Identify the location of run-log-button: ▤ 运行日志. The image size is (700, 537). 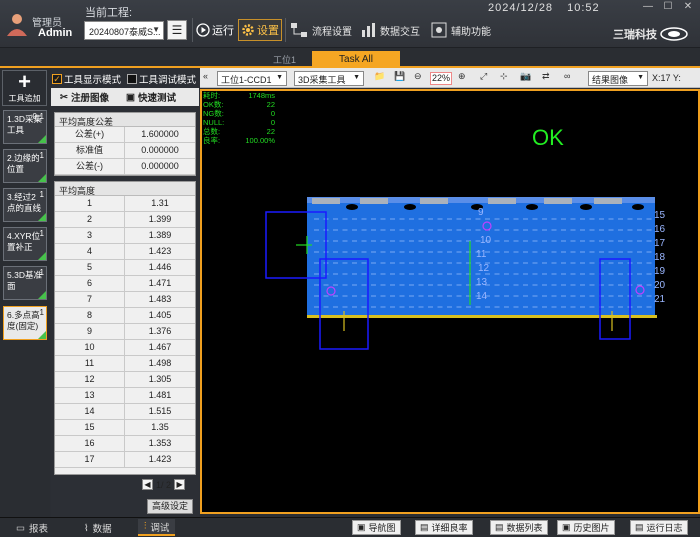
(659, 527).